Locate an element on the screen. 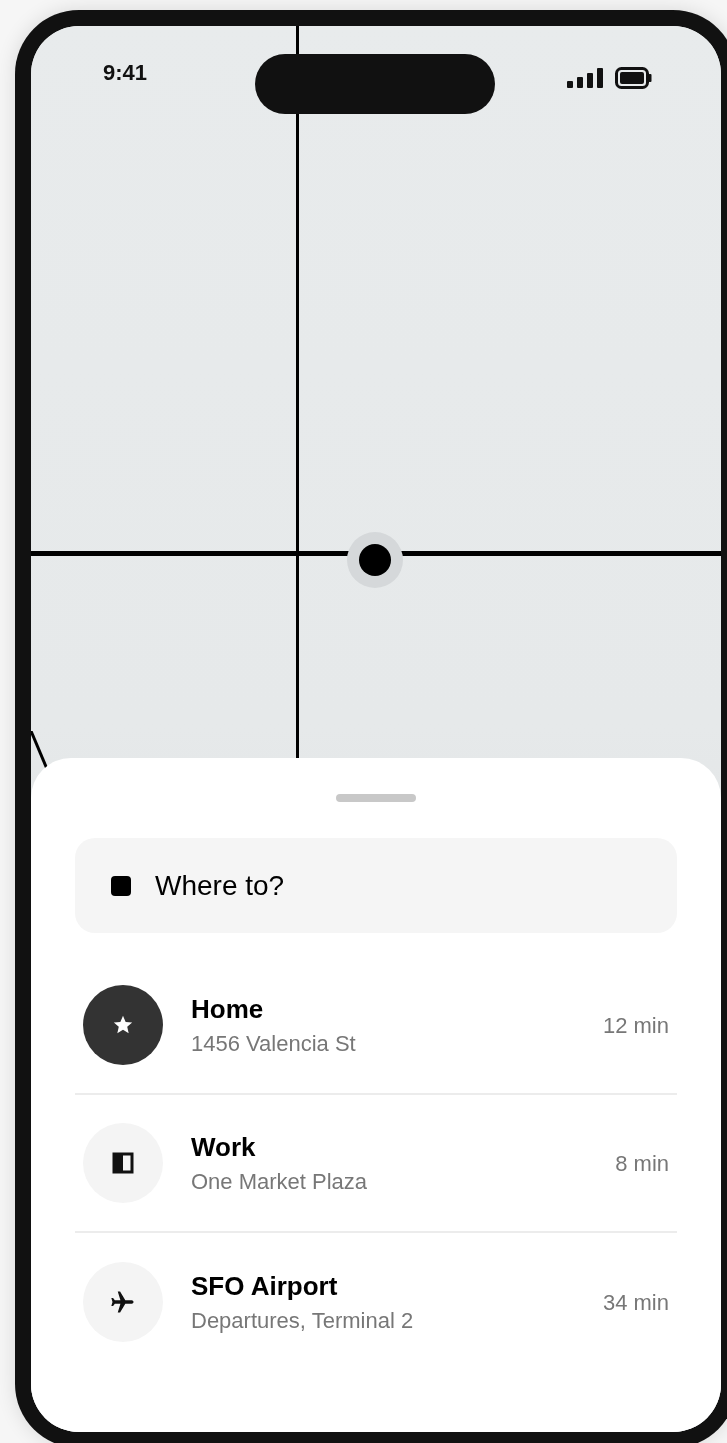 The image size is (727, 1443). place-address: 1456 Valencia St is located at coordinates (274, 1043).